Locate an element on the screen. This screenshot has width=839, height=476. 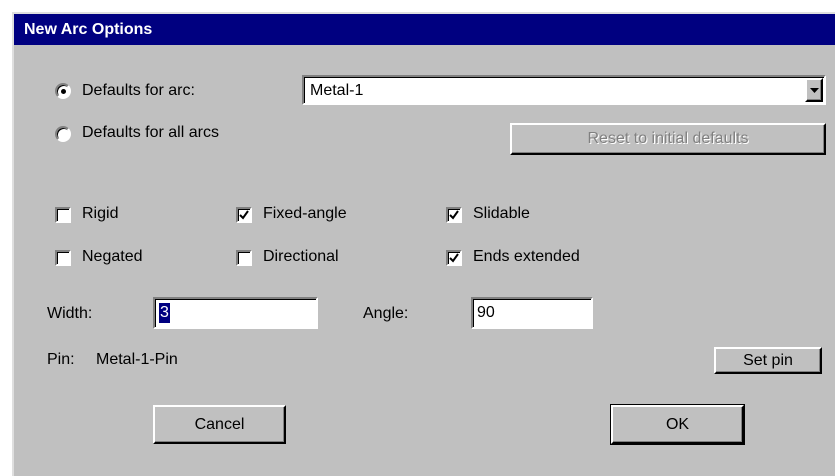
directional-label: Directional is located at coordinates (301, 257).